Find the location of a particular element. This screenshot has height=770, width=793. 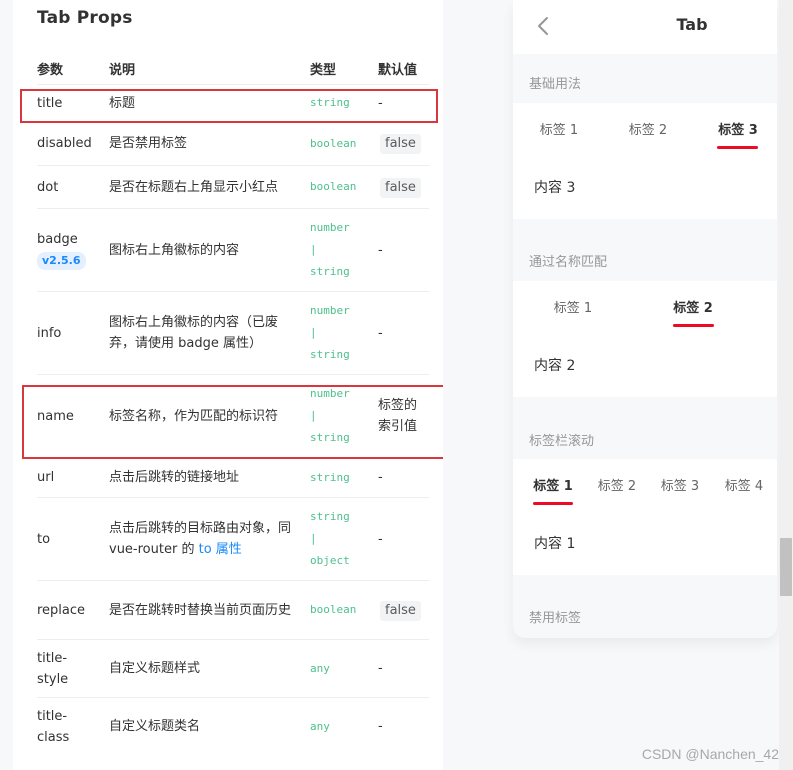

table-header-row: 参数 说明 类型 默认值 is located at coordinates (233, 71).